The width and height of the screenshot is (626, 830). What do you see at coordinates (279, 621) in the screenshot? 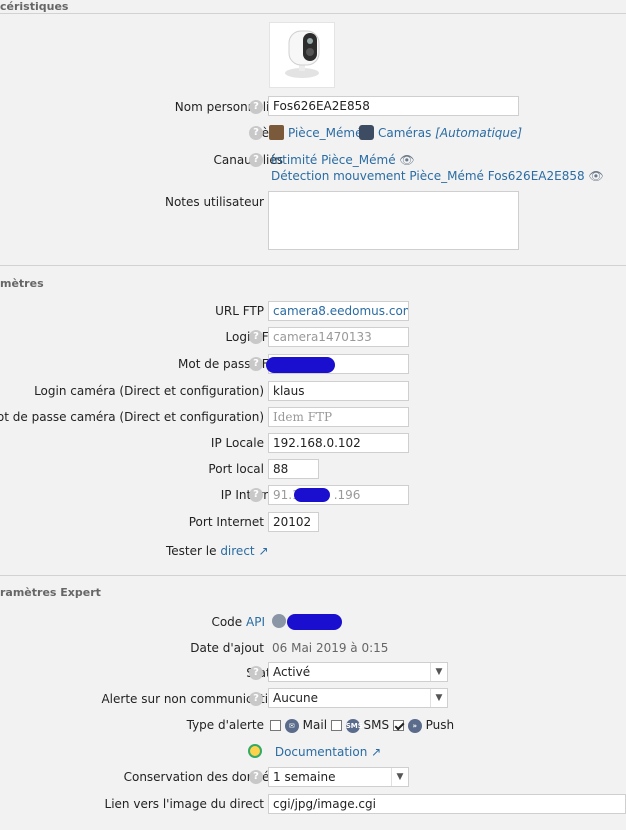
I see `key-icon` at bounding box center [279, 621].